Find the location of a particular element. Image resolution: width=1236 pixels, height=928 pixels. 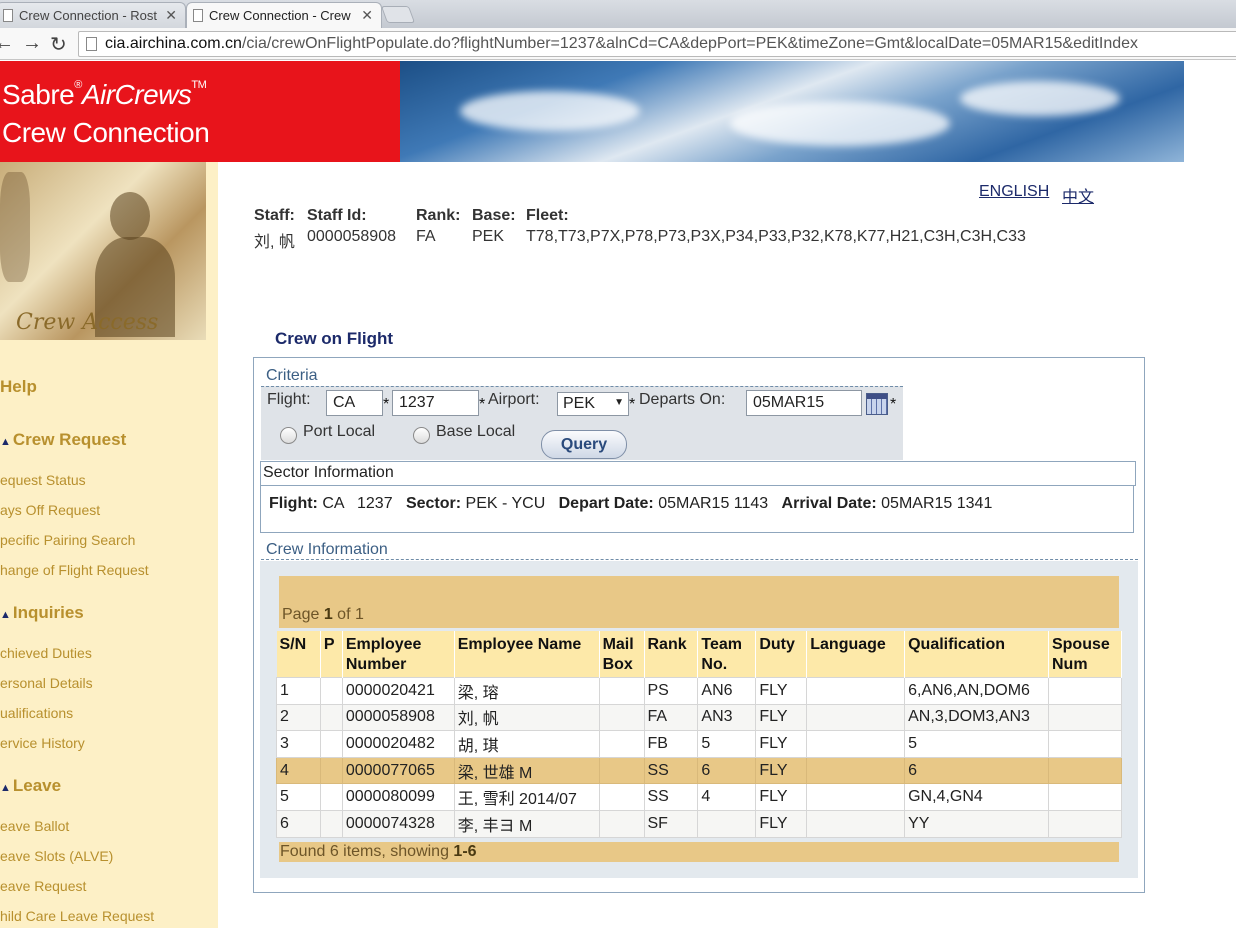

crew-info-legend: Crew Information is located at coordinates (327, 549).